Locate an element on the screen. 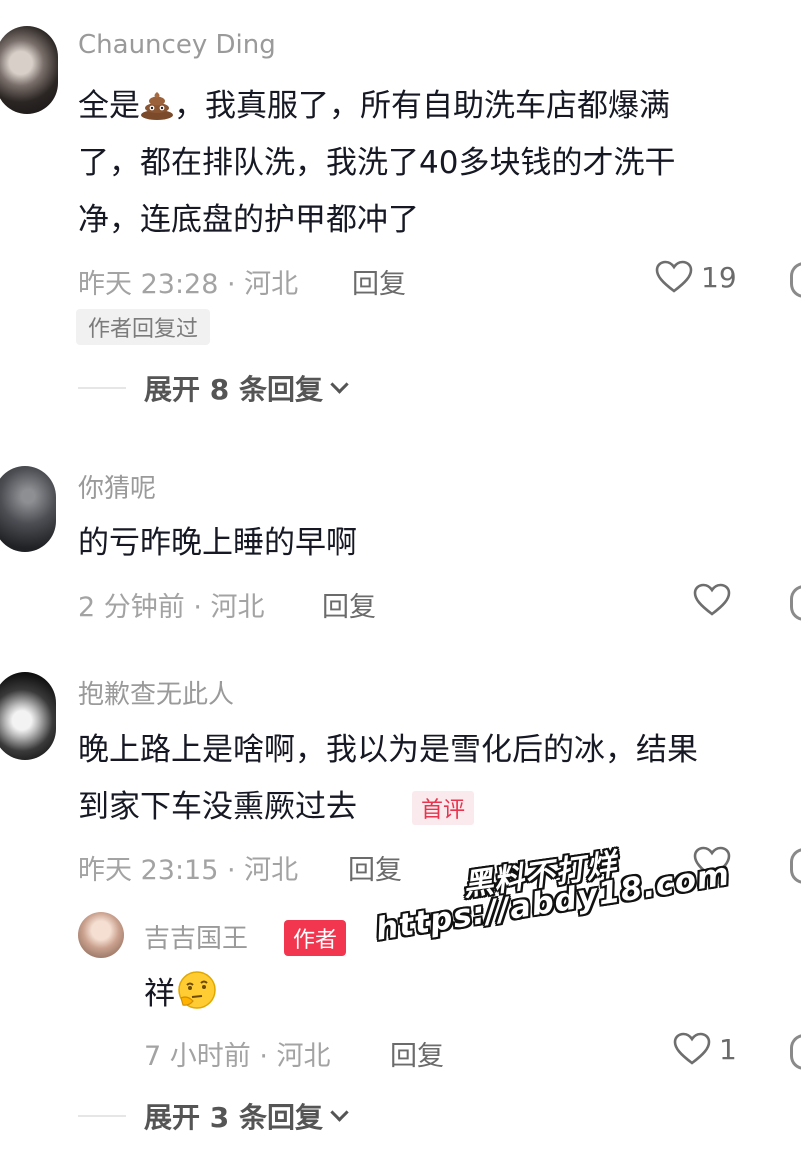 This screenshot has height=1160, width=801. comment-text-segment: 全是 is located at coordinates (109, 106).